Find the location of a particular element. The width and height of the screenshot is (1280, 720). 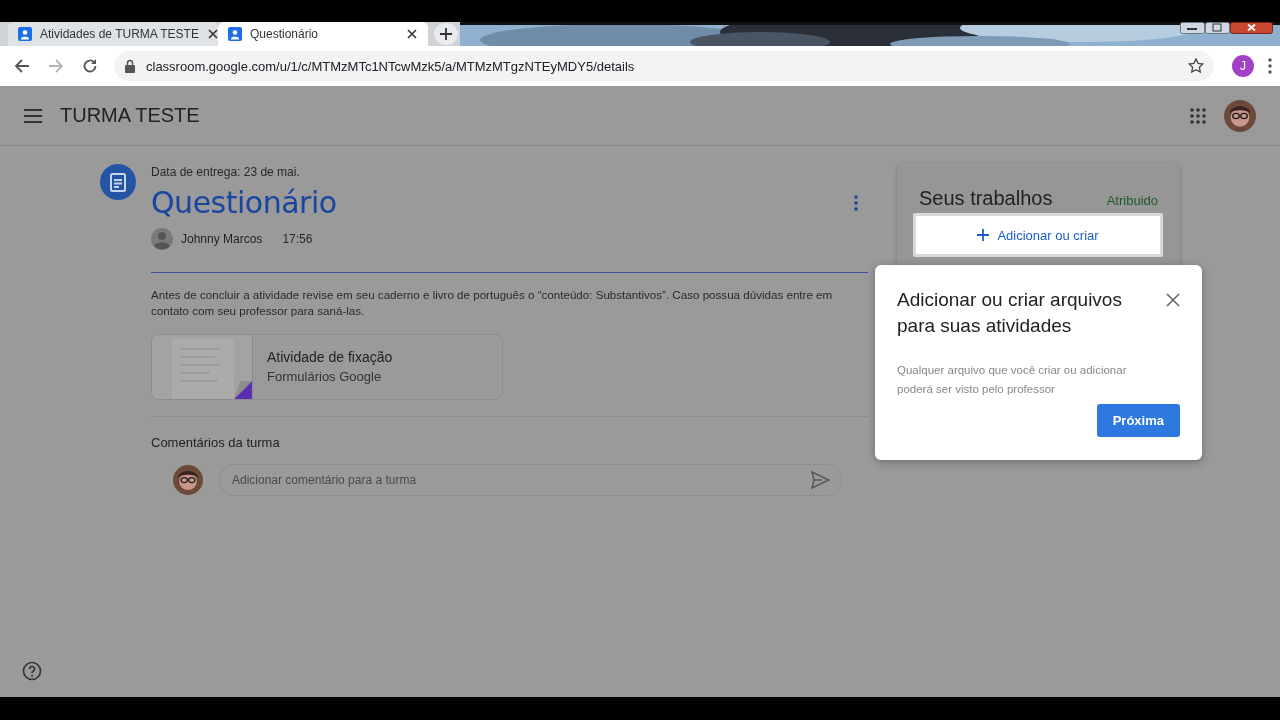

maximize-icon is located at coordinates (1217, 28).